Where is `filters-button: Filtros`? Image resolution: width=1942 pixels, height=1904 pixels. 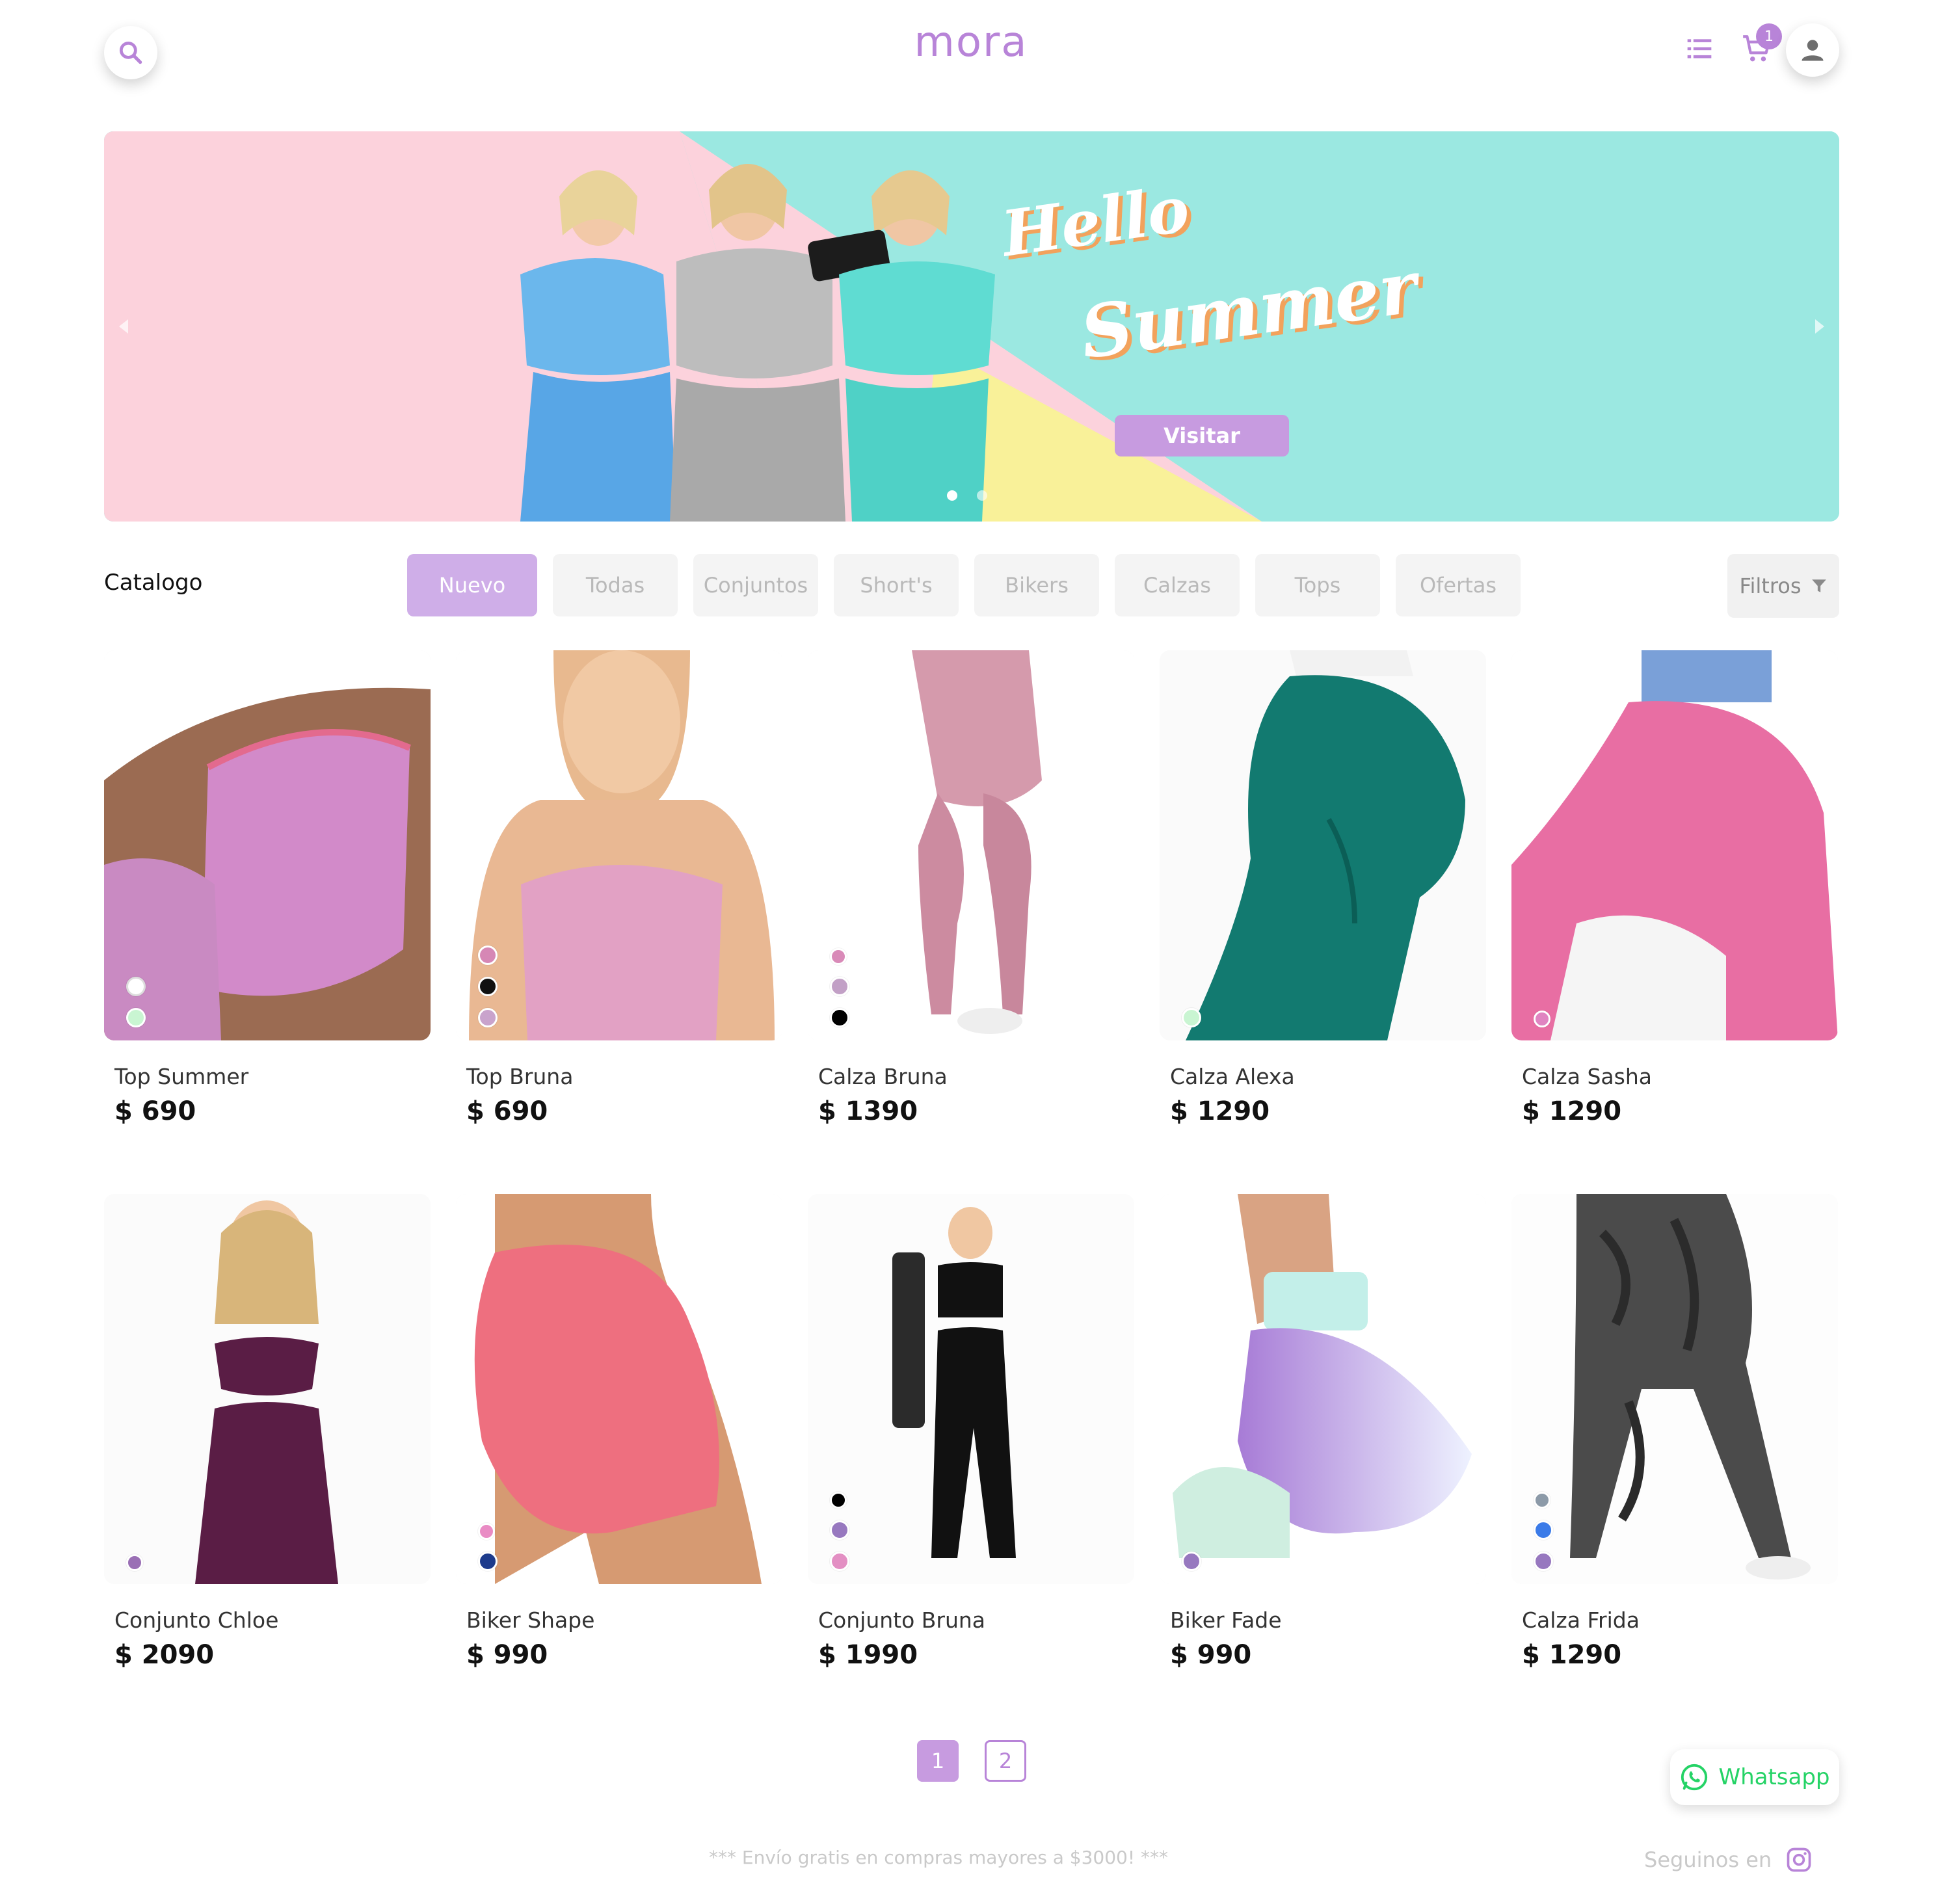
filters-button: Filtros is located at coordinates (1783, 586).